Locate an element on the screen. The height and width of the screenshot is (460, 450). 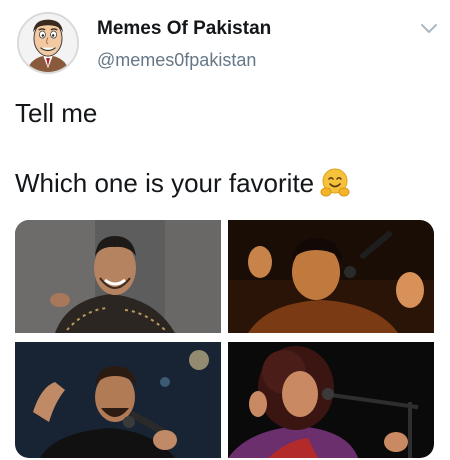
tweet-text-line-1: Tell me is located at coordinates (56, 113).